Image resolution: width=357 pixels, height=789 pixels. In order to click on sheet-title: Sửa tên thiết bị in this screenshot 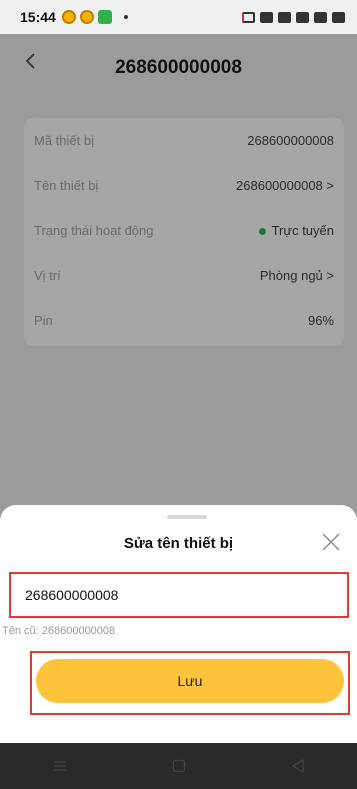, I will do `click(178, 543)`.